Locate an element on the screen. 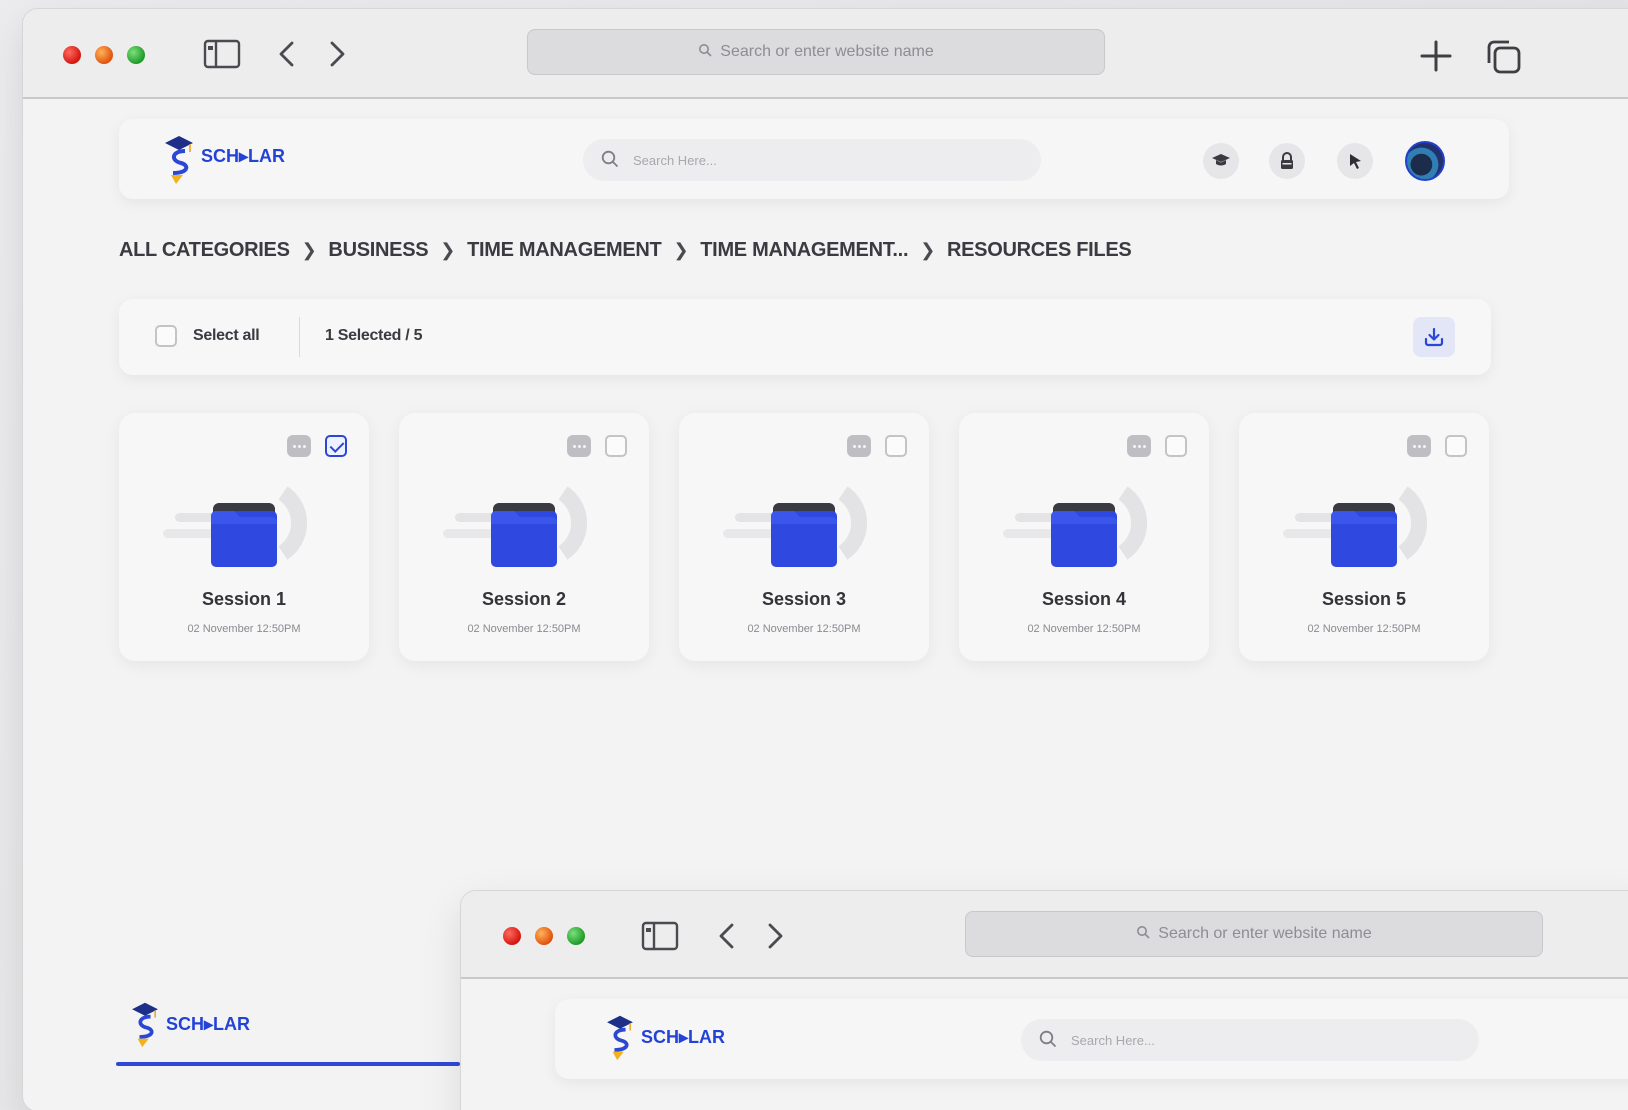 The height and width of the screenshot is (1110, 1628). folder-card-1: Session 1 02 November 12:50PM is located at coordinates (244, 537).